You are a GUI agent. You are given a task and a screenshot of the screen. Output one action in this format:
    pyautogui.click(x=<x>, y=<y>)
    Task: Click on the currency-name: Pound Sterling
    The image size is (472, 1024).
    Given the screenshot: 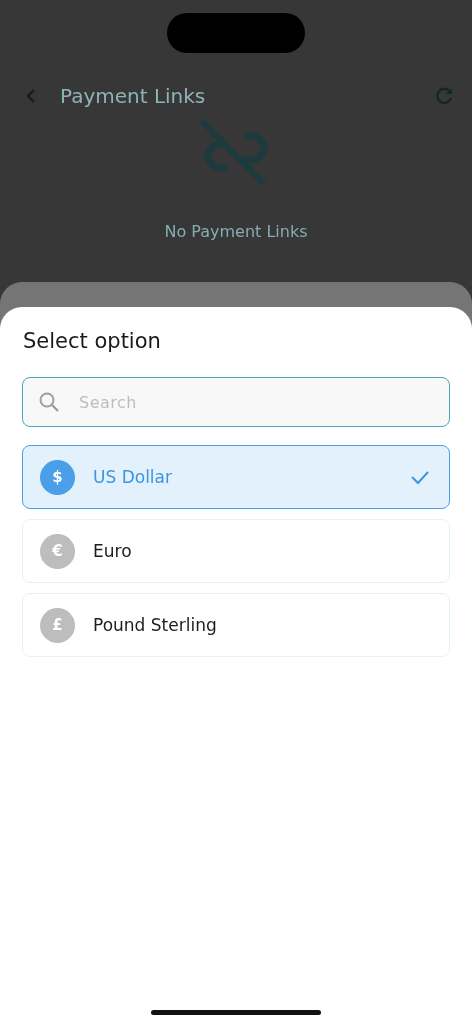 What is the action you would take?
    pyautogui.click(x=155, y=625)
    